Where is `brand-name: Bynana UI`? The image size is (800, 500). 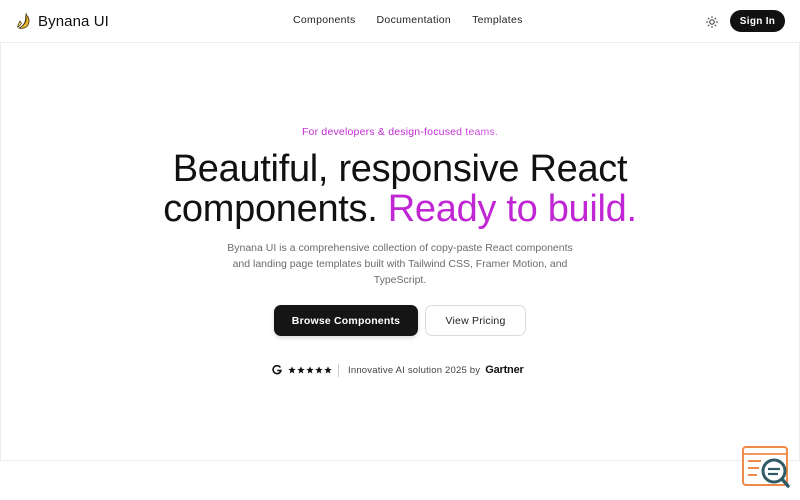 brand-name: Bynana UI is located at coordinates (73, 21).